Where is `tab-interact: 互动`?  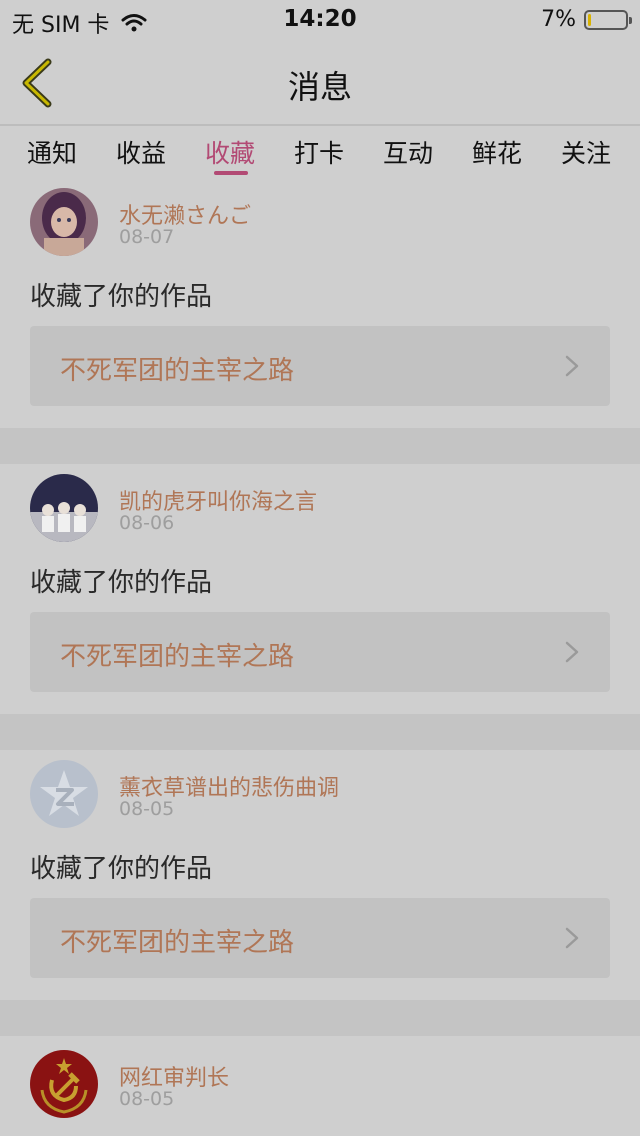
tab-interact: 互动 is located at coordinates (408, 152).